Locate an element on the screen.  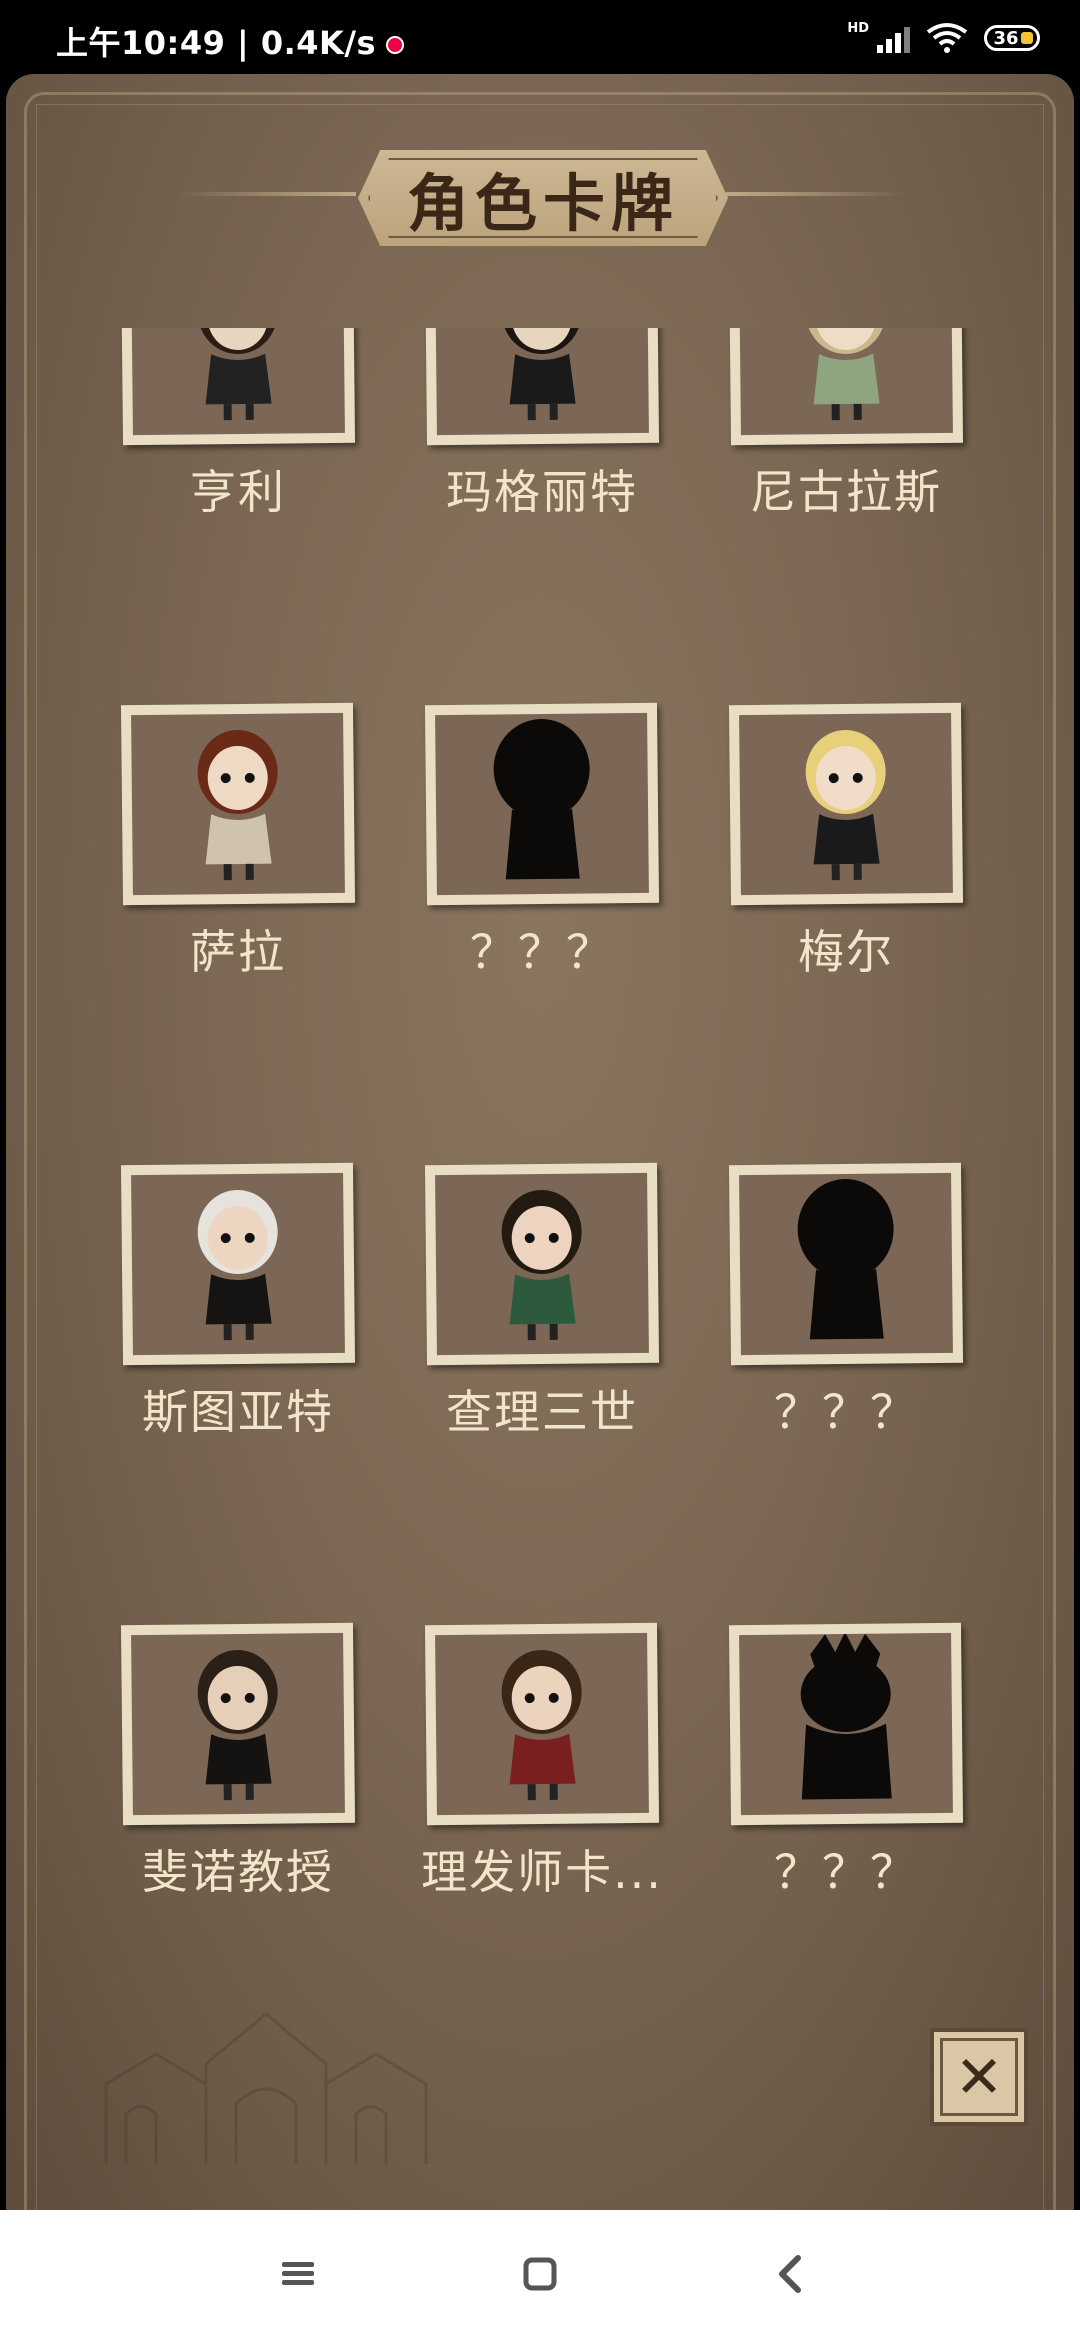
card-name: 查理三世 is located at coordinates (542, 1412).